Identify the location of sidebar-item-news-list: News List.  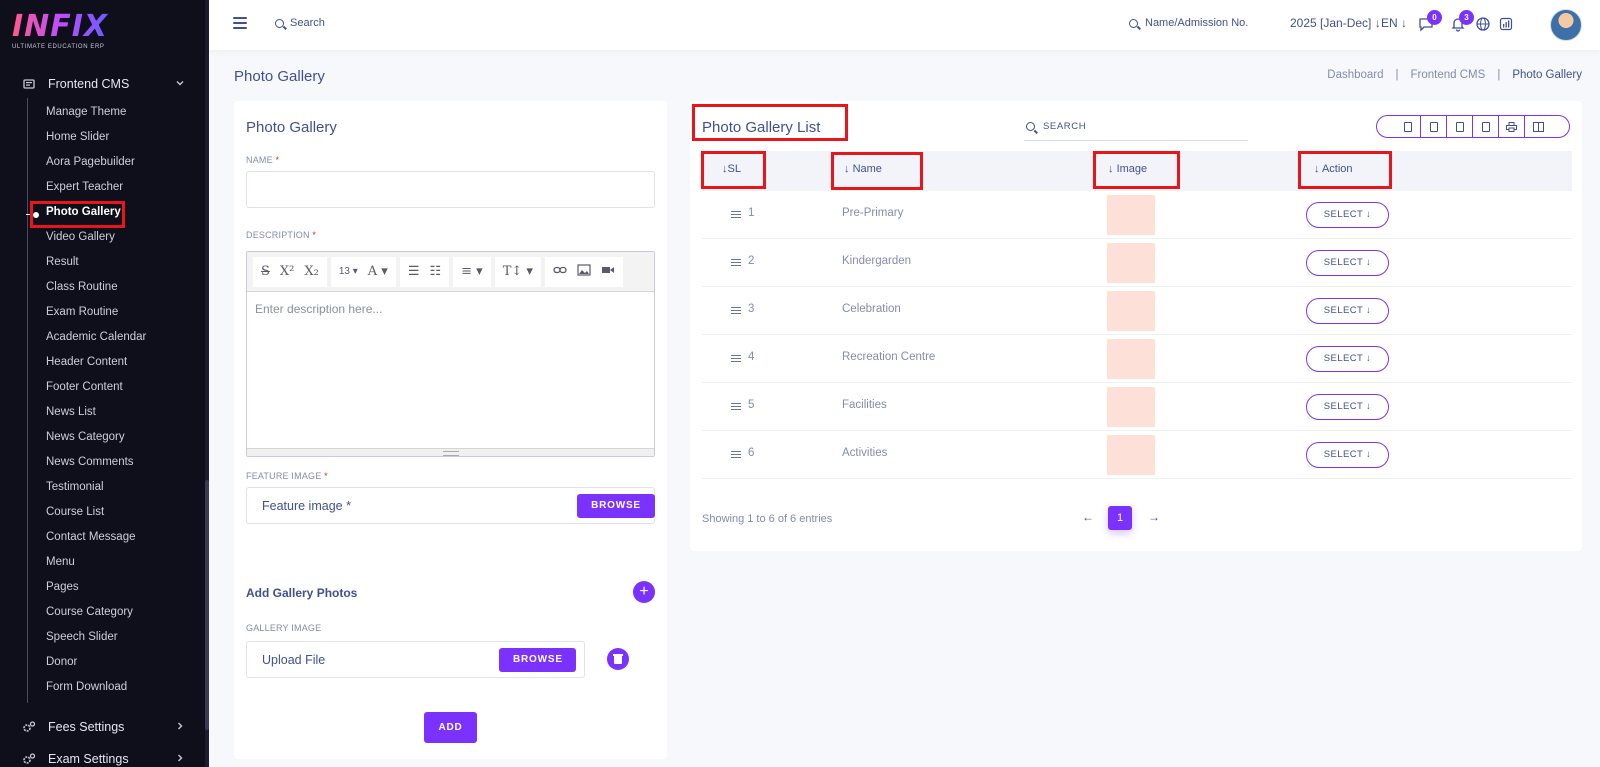
(71, 412).